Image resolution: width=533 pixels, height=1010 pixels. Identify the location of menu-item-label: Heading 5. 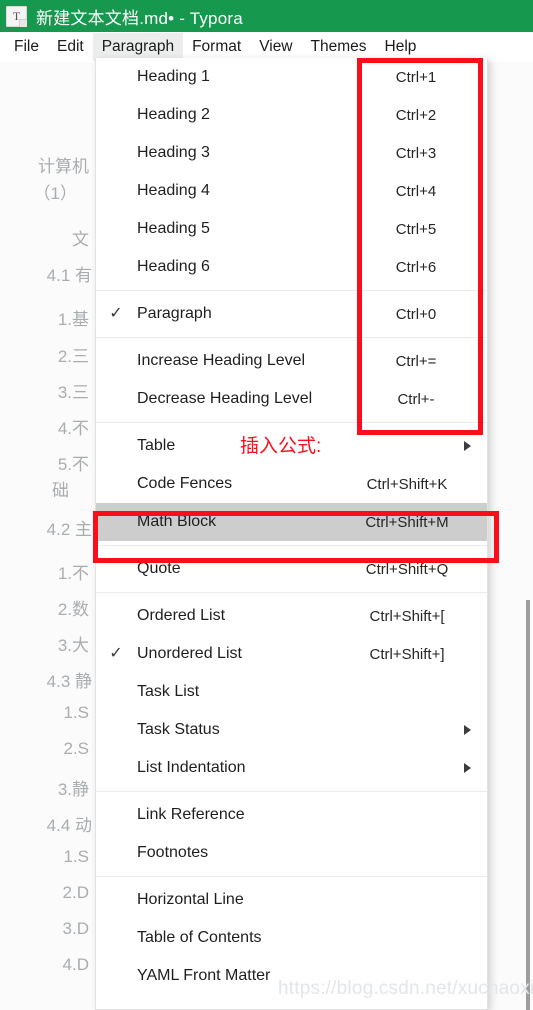
(173, 228).